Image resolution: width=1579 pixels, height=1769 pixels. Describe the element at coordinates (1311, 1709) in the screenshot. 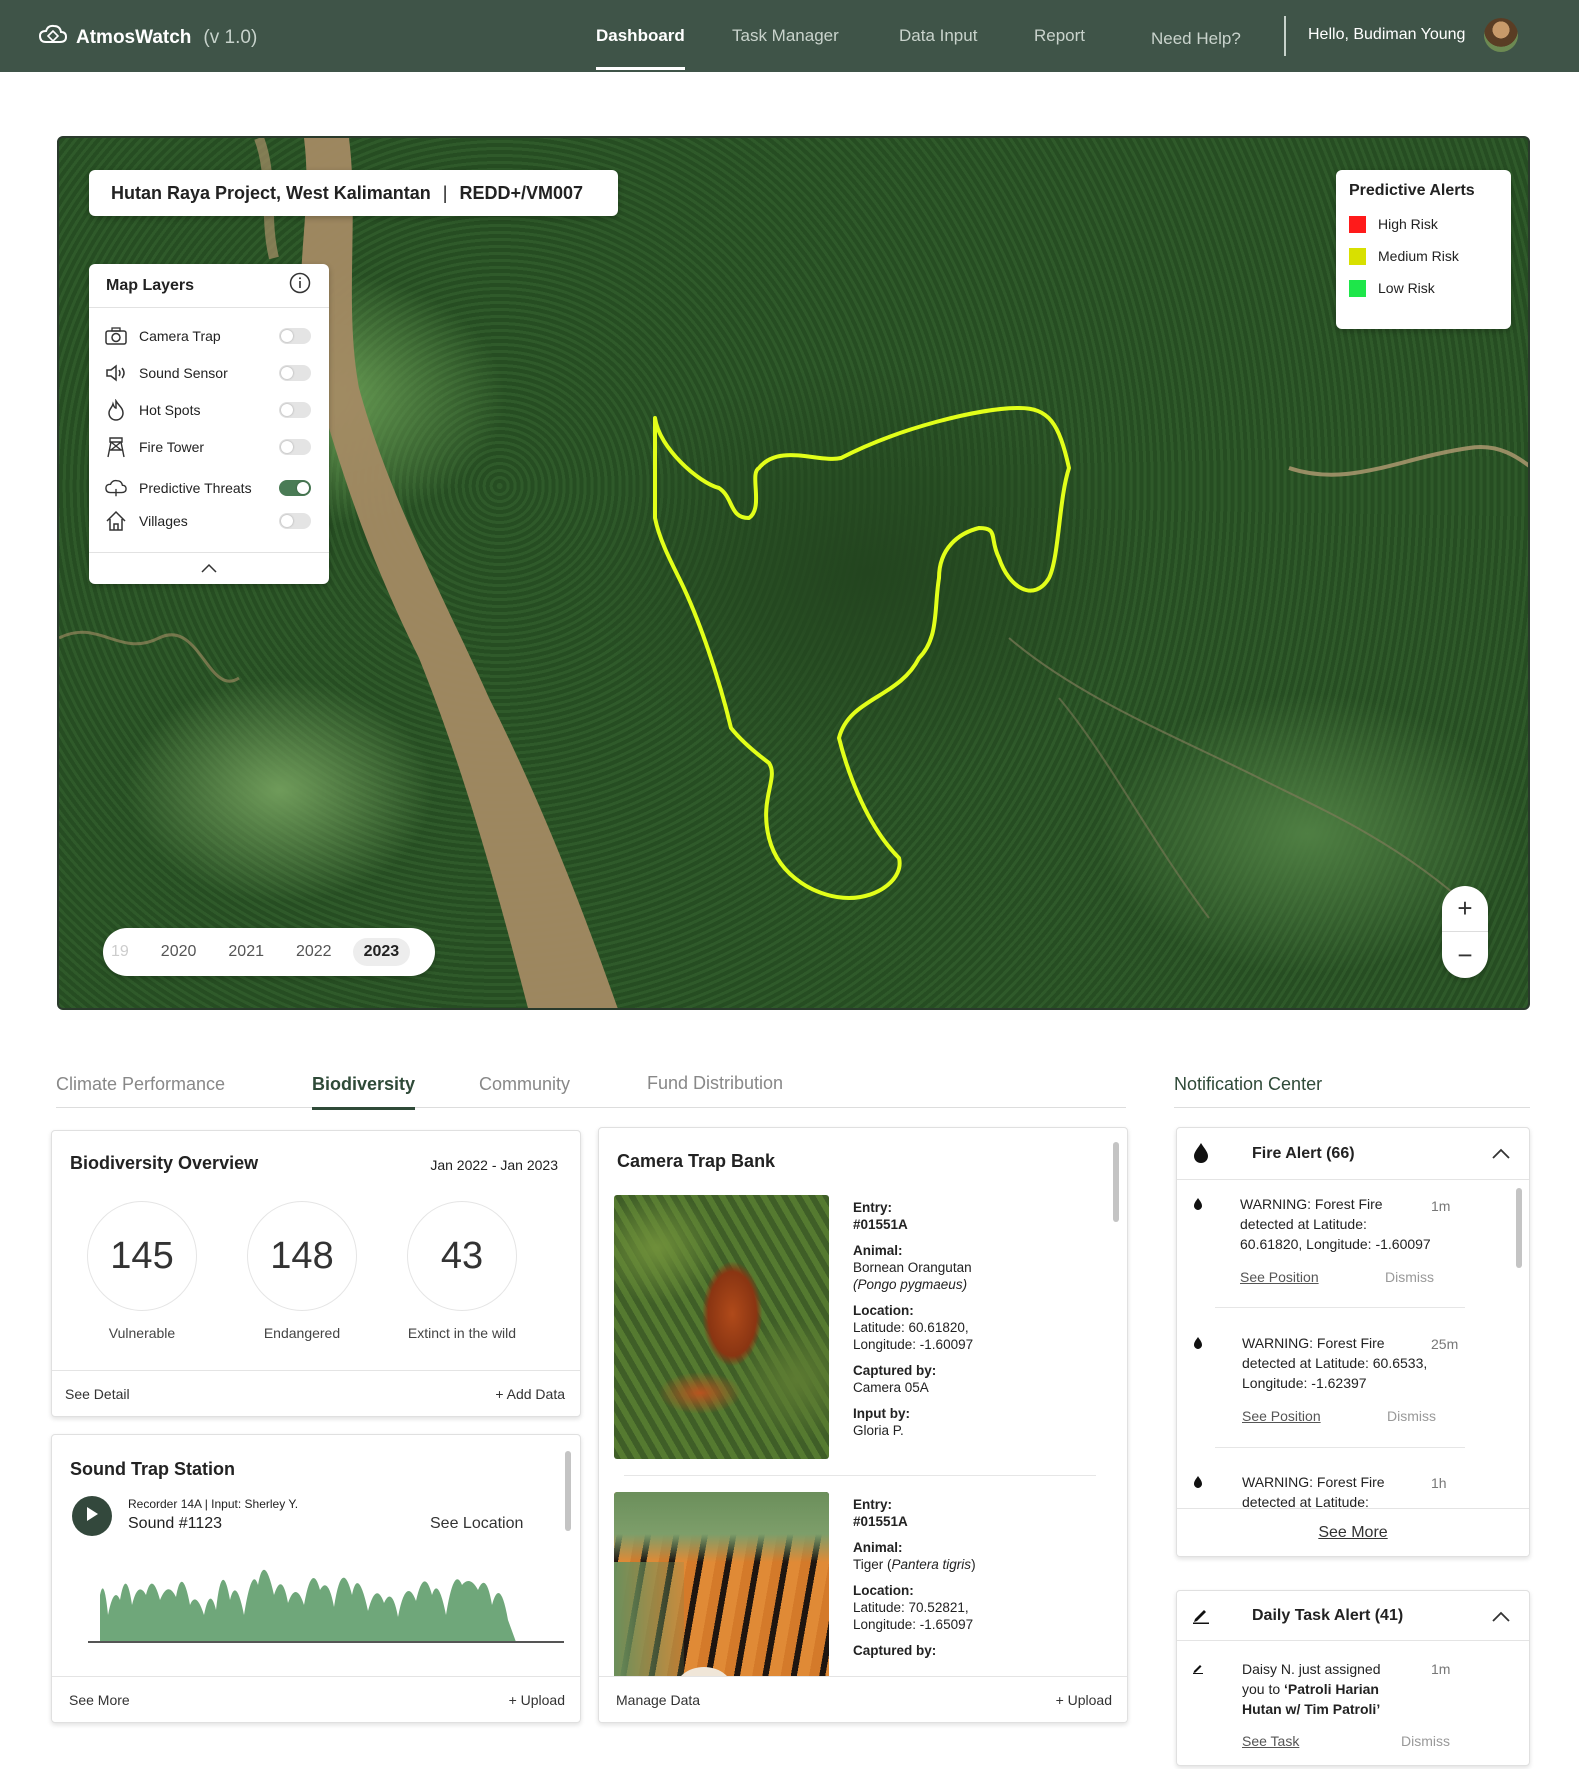

I see `task-line: Hutan w/ Tim Patroli’` at that location.